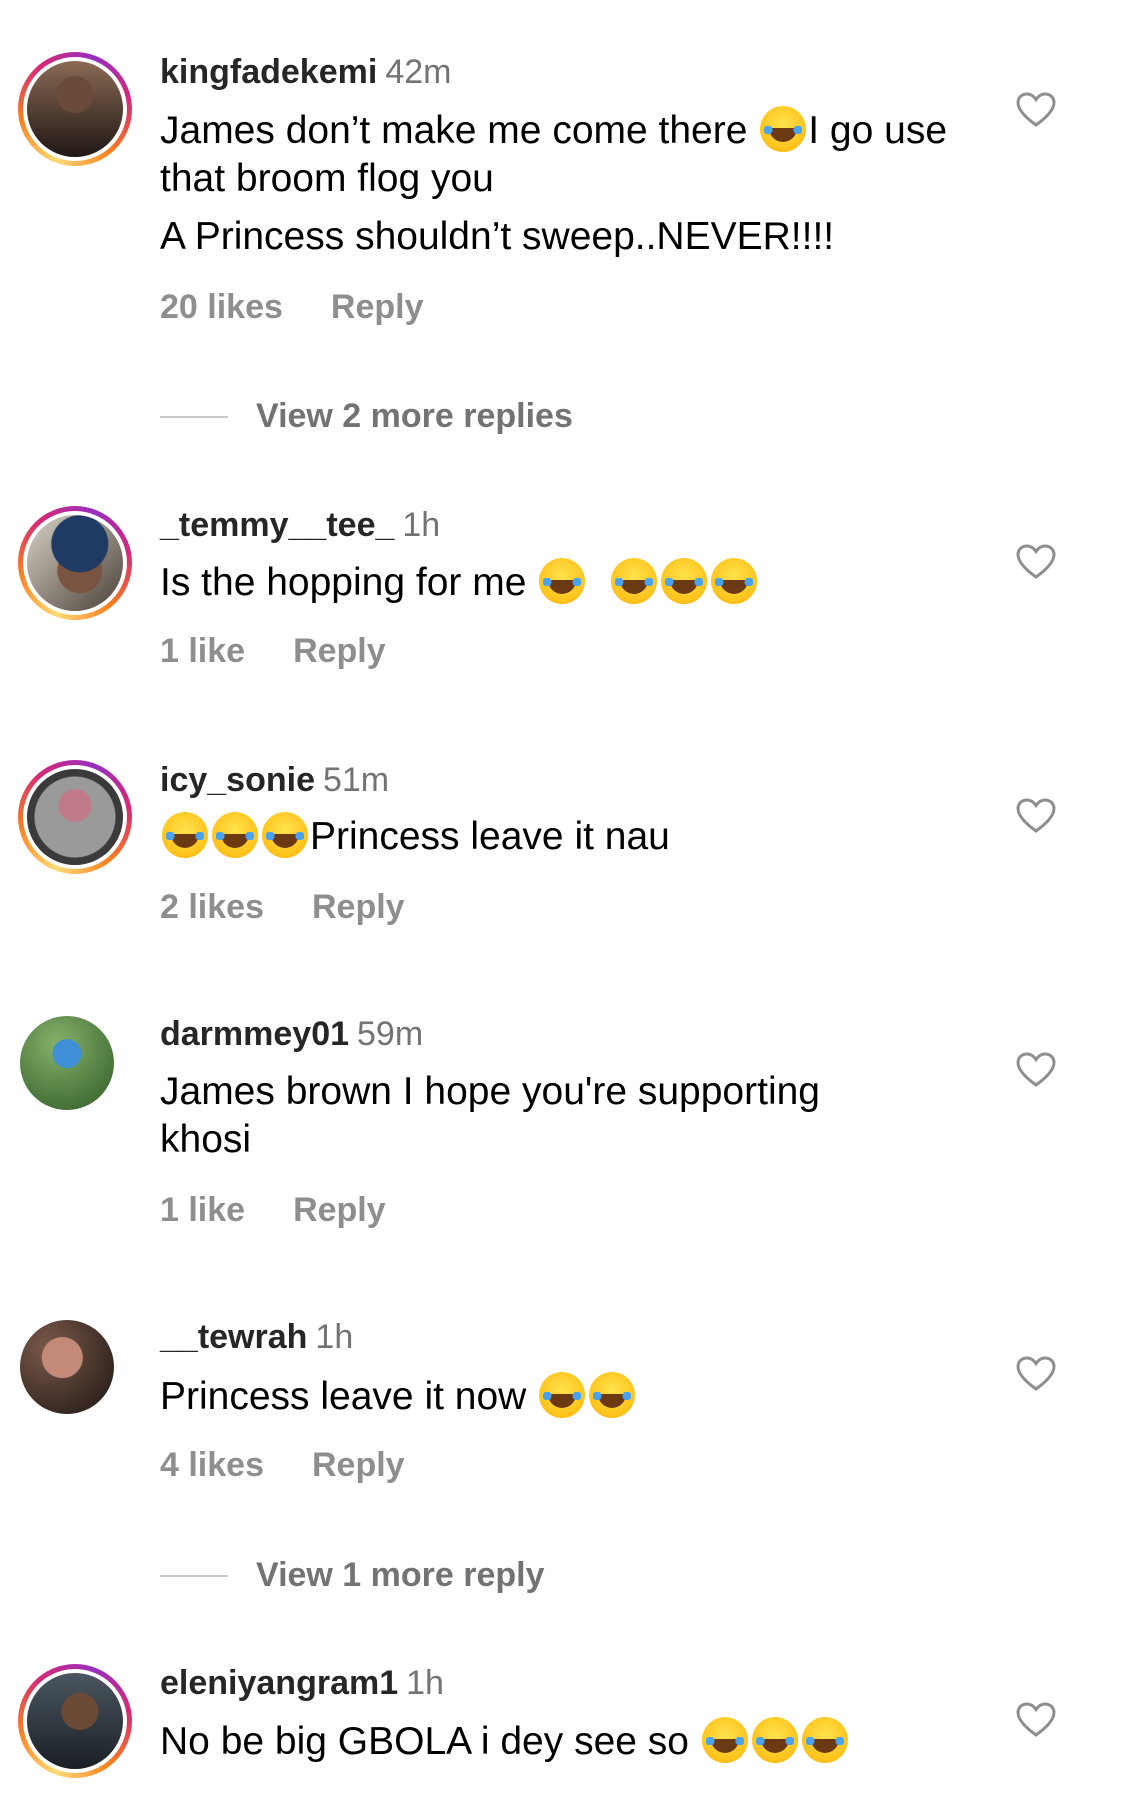 This screenshot has height=1802, width=1125. I want to click on comment-text: Is the hopping for me, so click(570, 582).